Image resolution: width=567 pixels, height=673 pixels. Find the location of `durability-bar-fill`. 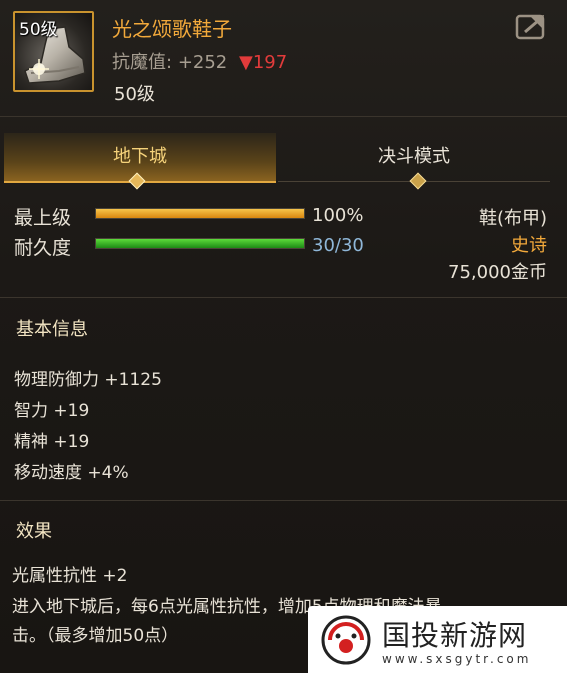

durability-bar-fill is located at coordinates (200, 243).